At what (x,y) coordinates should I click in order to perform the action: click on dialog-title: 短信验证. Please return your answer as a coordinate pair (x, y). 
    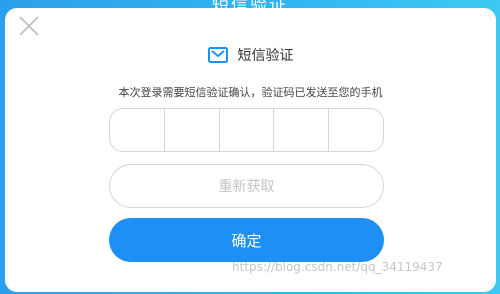
    Looking at the image, I should click on (265, 56).